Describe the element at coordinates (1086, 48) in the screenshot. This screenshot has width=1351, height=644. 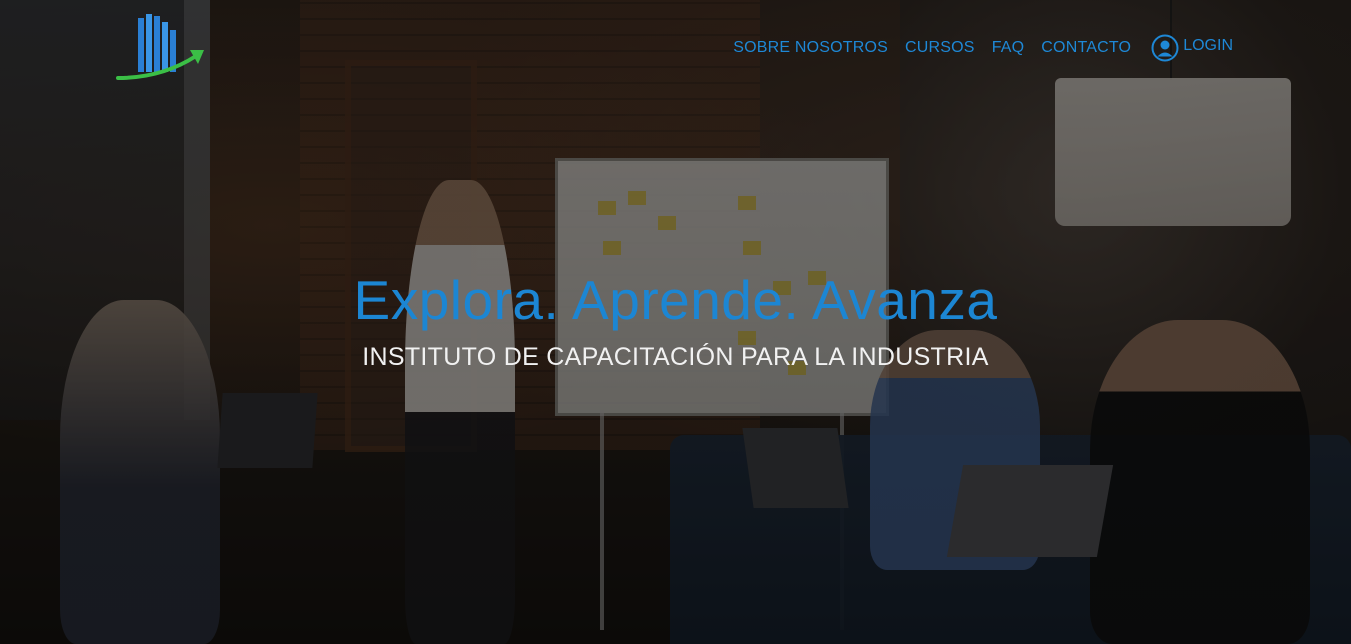
I see `nav-contacto: CONTACTO` at that location.